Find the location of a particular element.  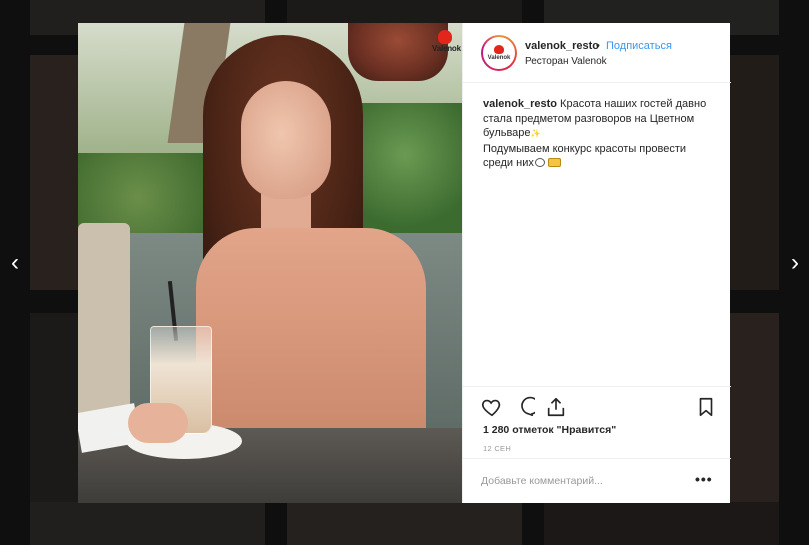

bookmark-icon is located at coordinates (706, 407).